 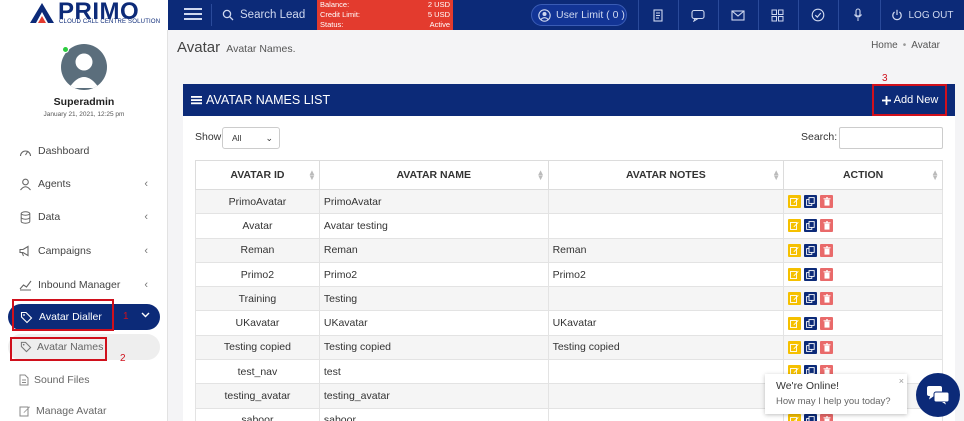 I want to click on sidebar-item-agents: Agents ‹, so click(x=84, y=184).